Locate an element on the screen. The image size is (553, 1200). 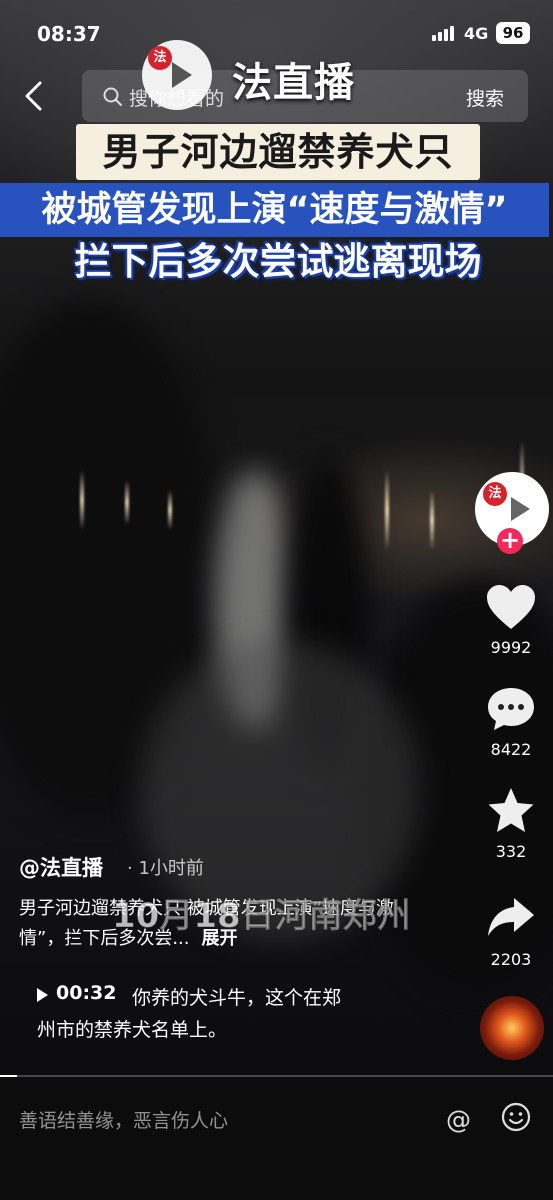
share-icon is located at coordinates (511, 917).